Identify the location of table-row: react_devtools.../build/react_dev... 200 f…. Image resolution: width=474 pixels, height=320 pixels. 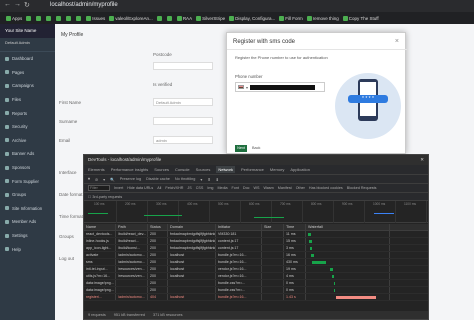
(256, 234).